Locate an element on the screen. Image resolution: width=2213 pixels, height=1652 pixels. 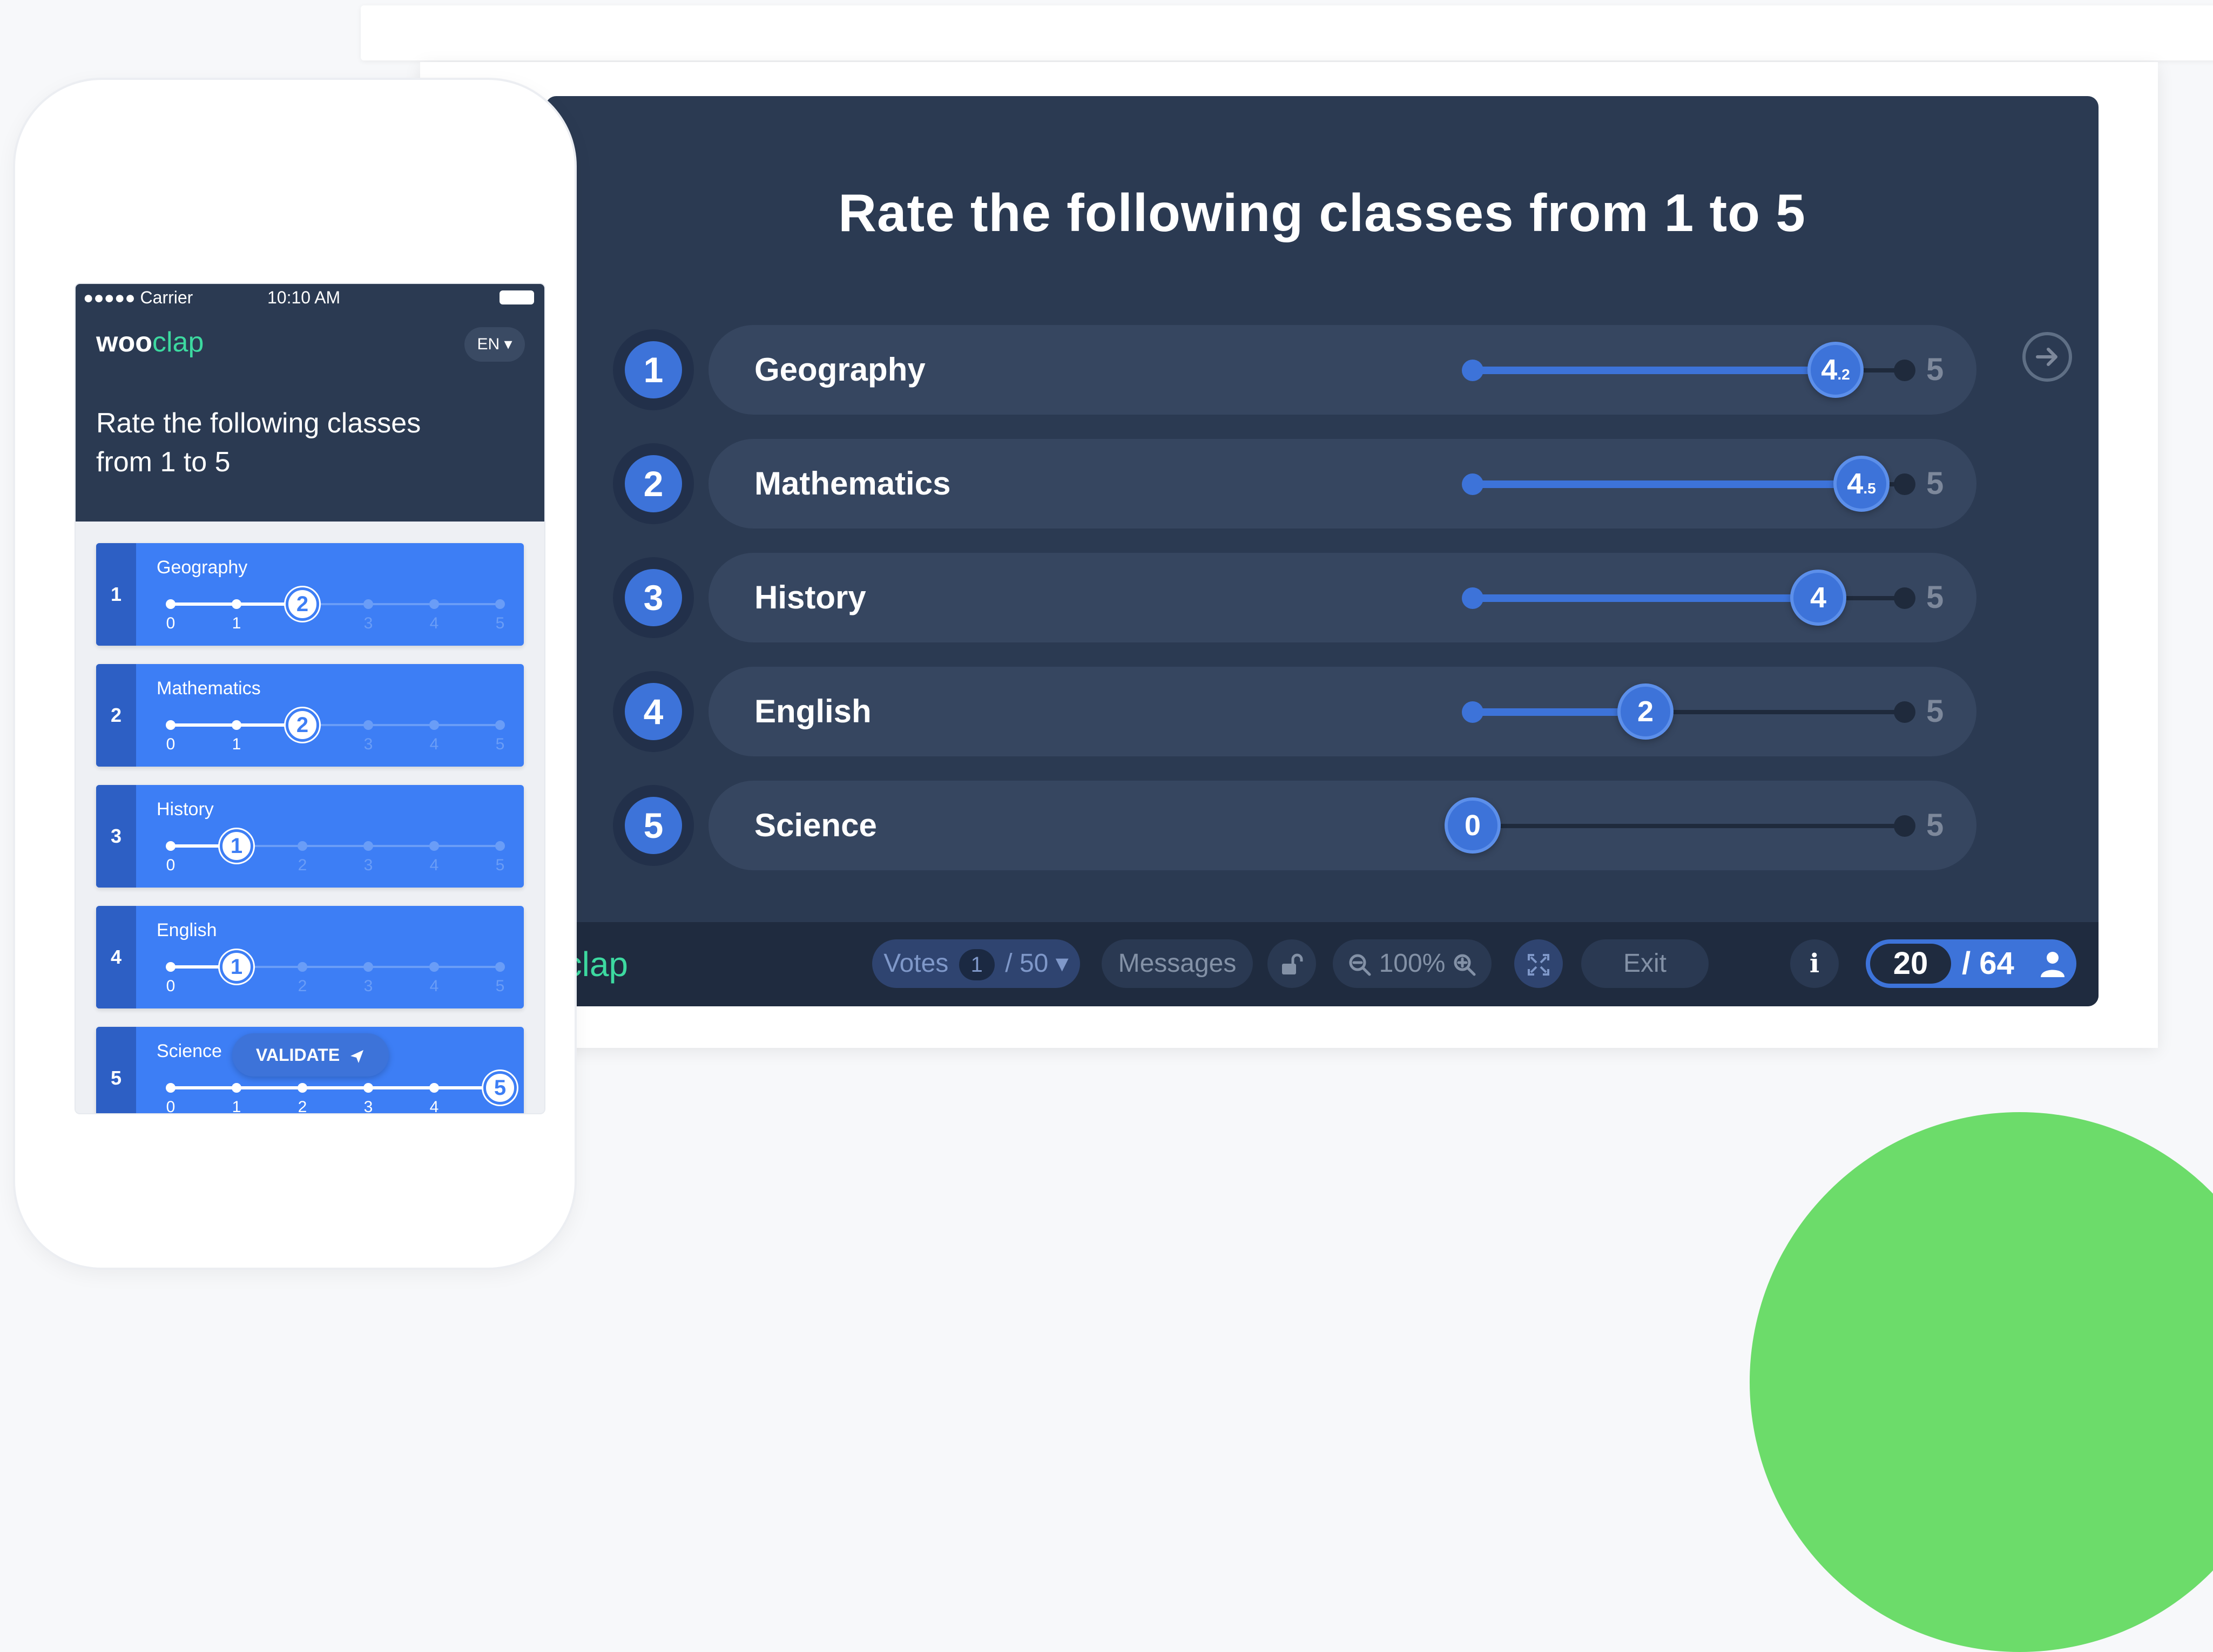
participants-counter: 20 / 64 is located at coordinates (1971, 963).